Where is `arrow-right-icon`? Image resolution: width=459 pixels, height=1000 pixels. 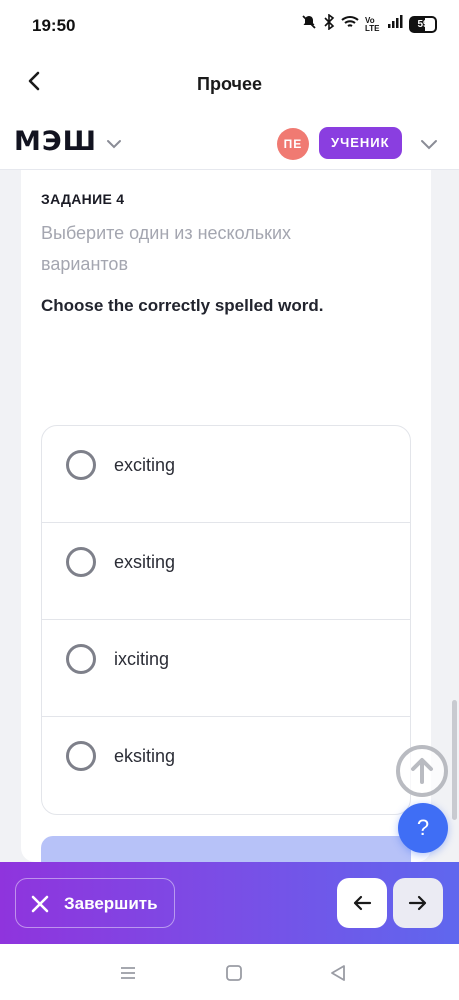 arrow-right-icon is located at coordinates (417, 903).